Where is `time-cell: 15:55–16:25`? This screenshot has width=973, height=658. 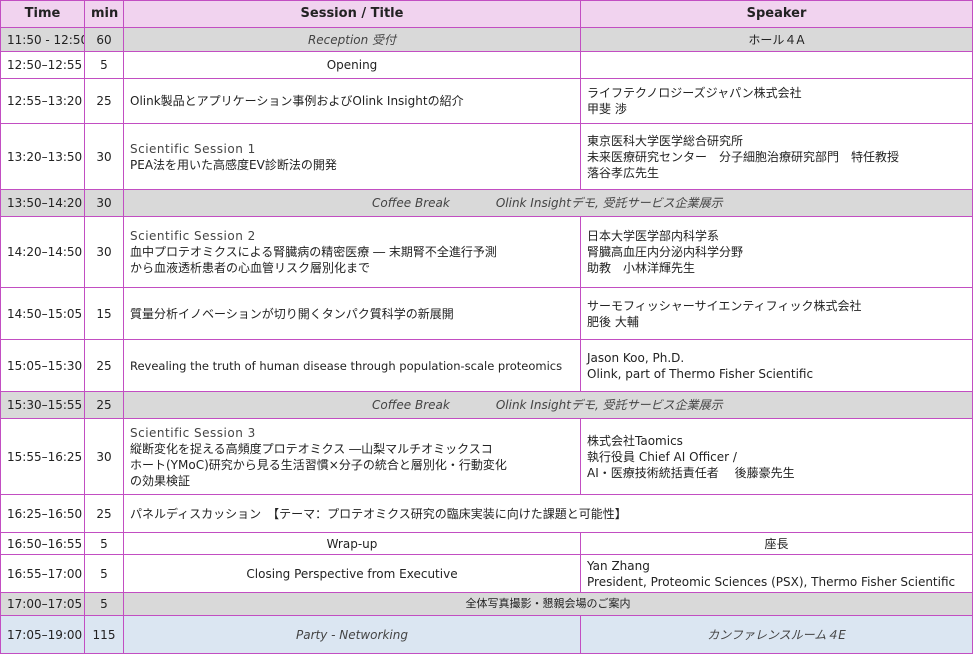
time-cell: 15:55–16:25 is located at coordinates (42, 456).